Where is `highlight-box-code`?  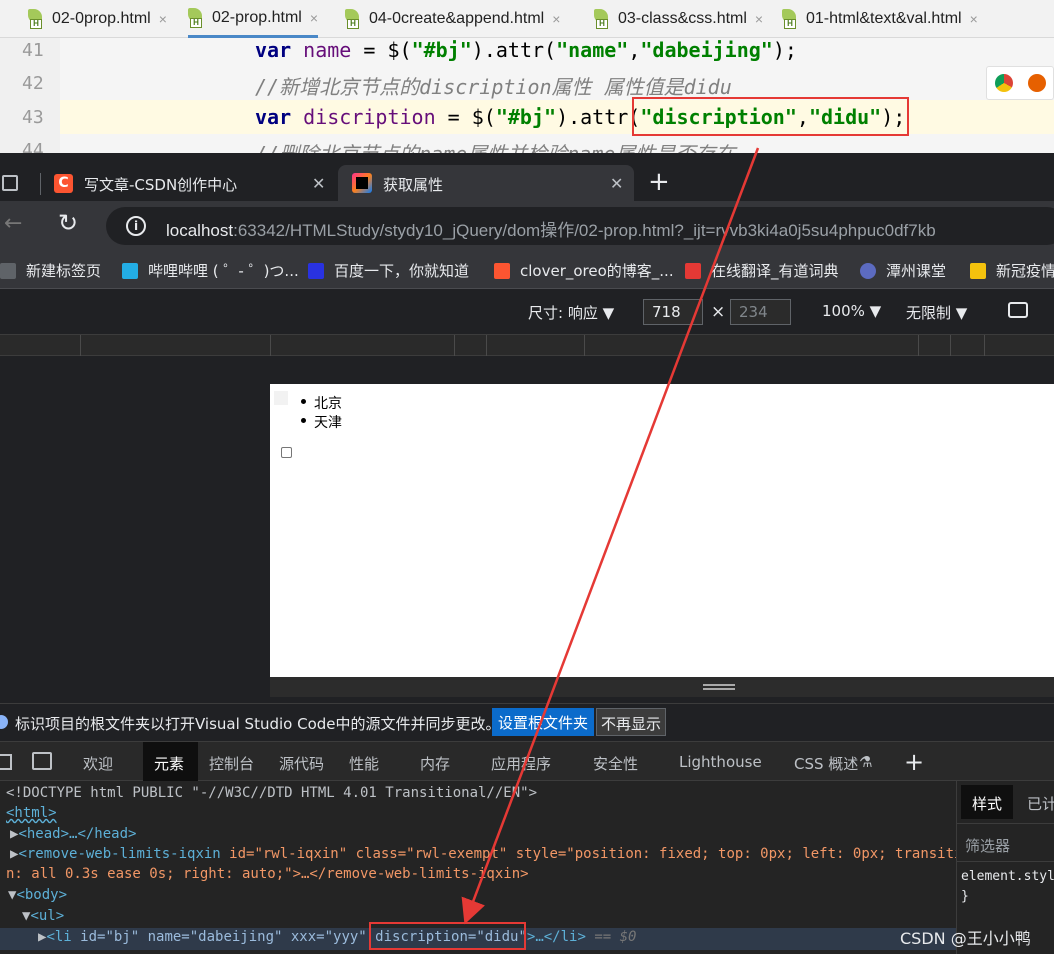
highlight-box-code is located at coordinates (770, 116).